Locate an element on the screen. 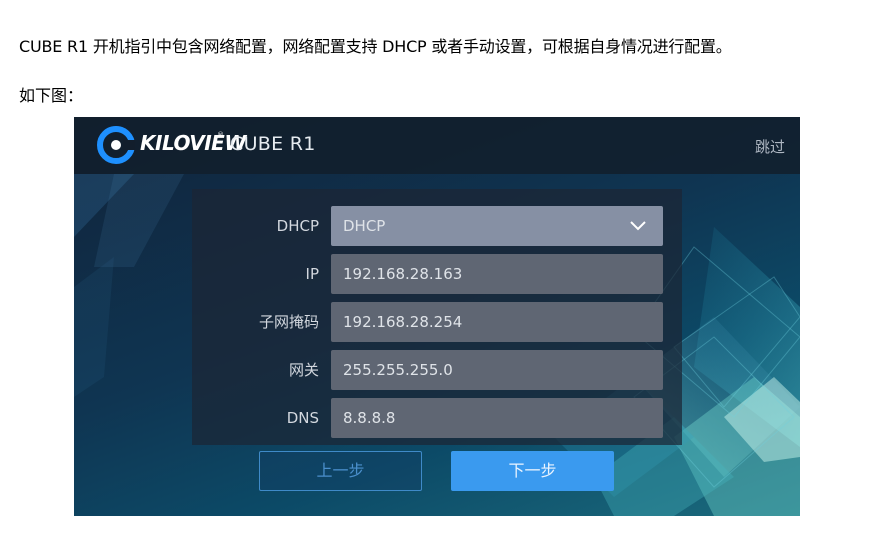 Image resolution: width=889 pixels, height=555 pixels. subnet-mask-label: 子网掩码 is located at coordinates (288, 322).